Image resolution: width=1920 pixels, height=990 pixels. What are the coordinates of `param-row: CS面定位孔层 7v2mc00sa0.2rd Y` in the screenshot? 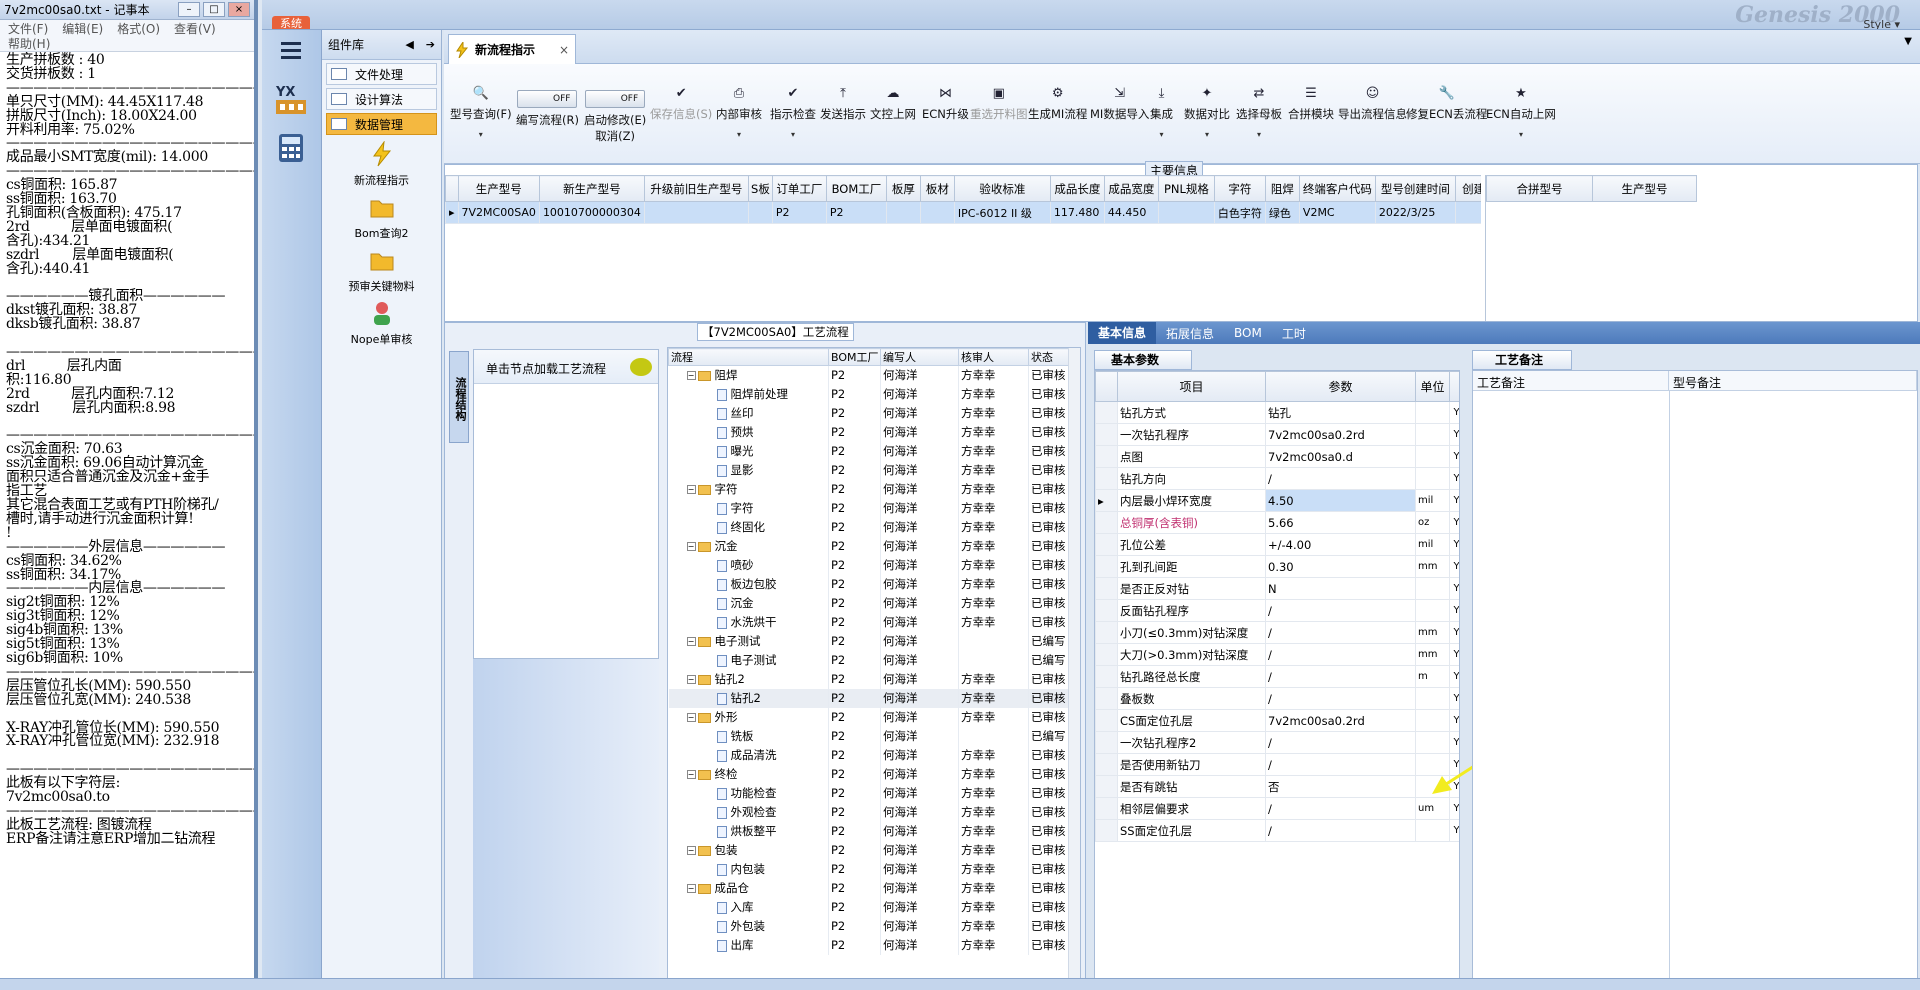 It's located at (1277, 720).